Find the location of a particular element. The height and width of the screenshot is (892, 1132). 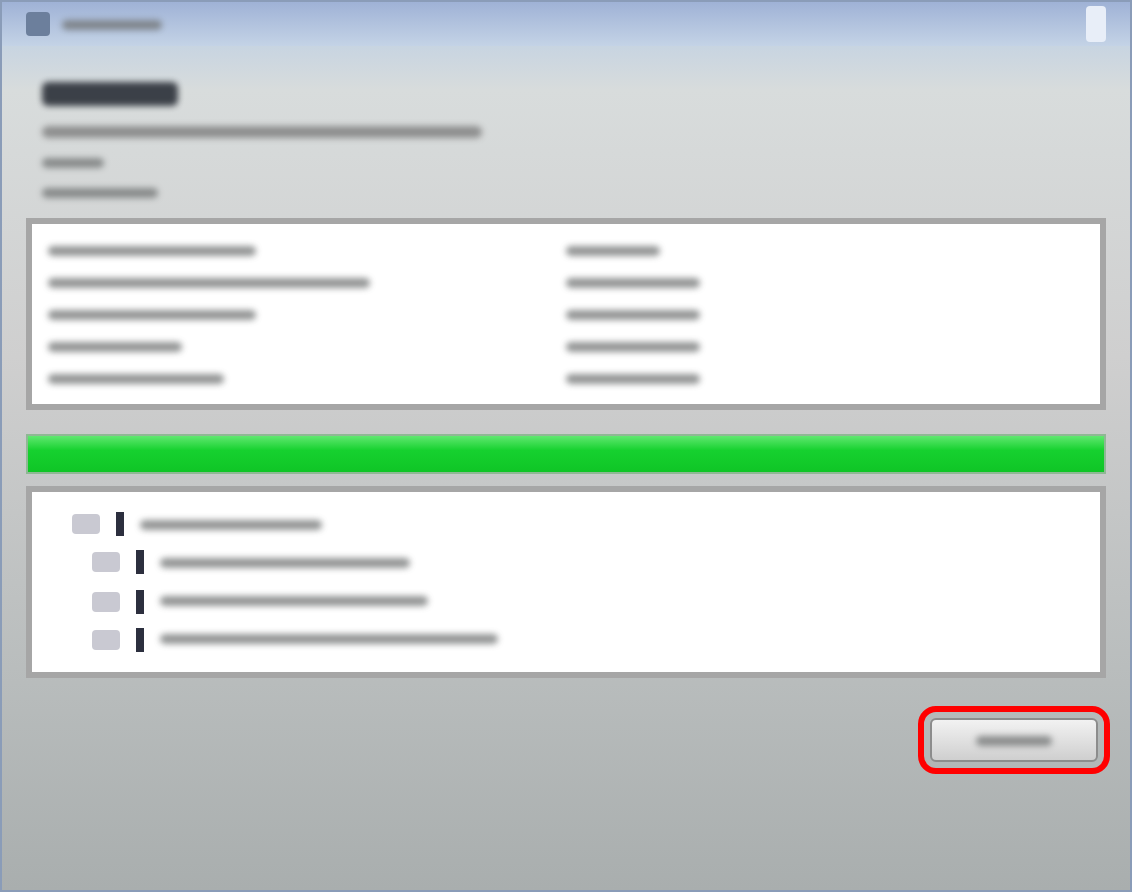

window-icon is located at coordinates (38, 24).